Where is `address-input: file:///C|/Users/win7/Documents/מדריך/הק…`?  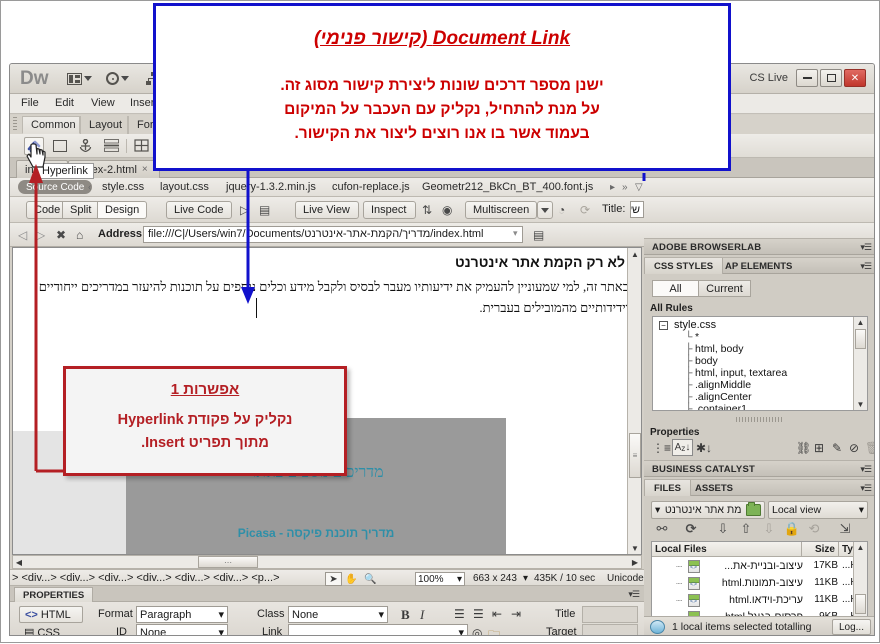 address-input: file:///C|/Users/win7/Documents/מדריך/הק… is located at coordinates (333, 234).